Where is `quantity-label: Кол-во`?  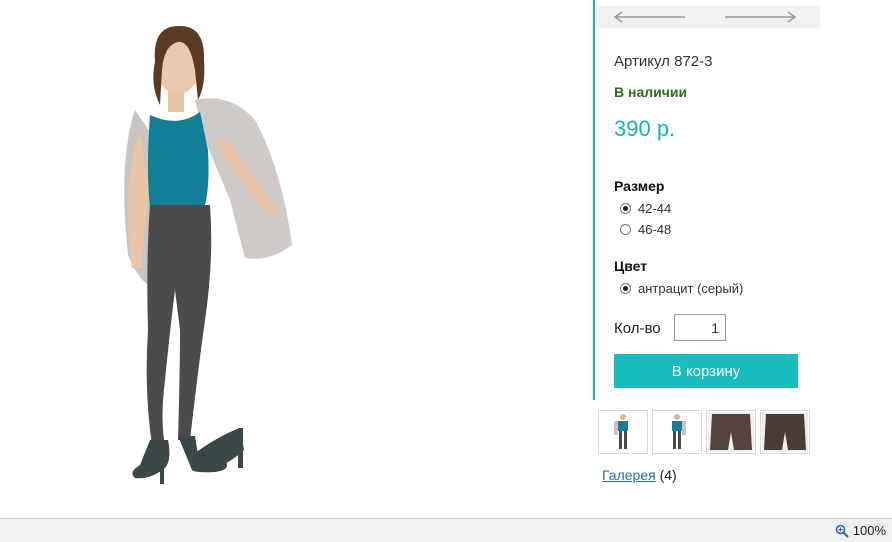
quantity-label: Кол-во is located at coordinates (637, 328).